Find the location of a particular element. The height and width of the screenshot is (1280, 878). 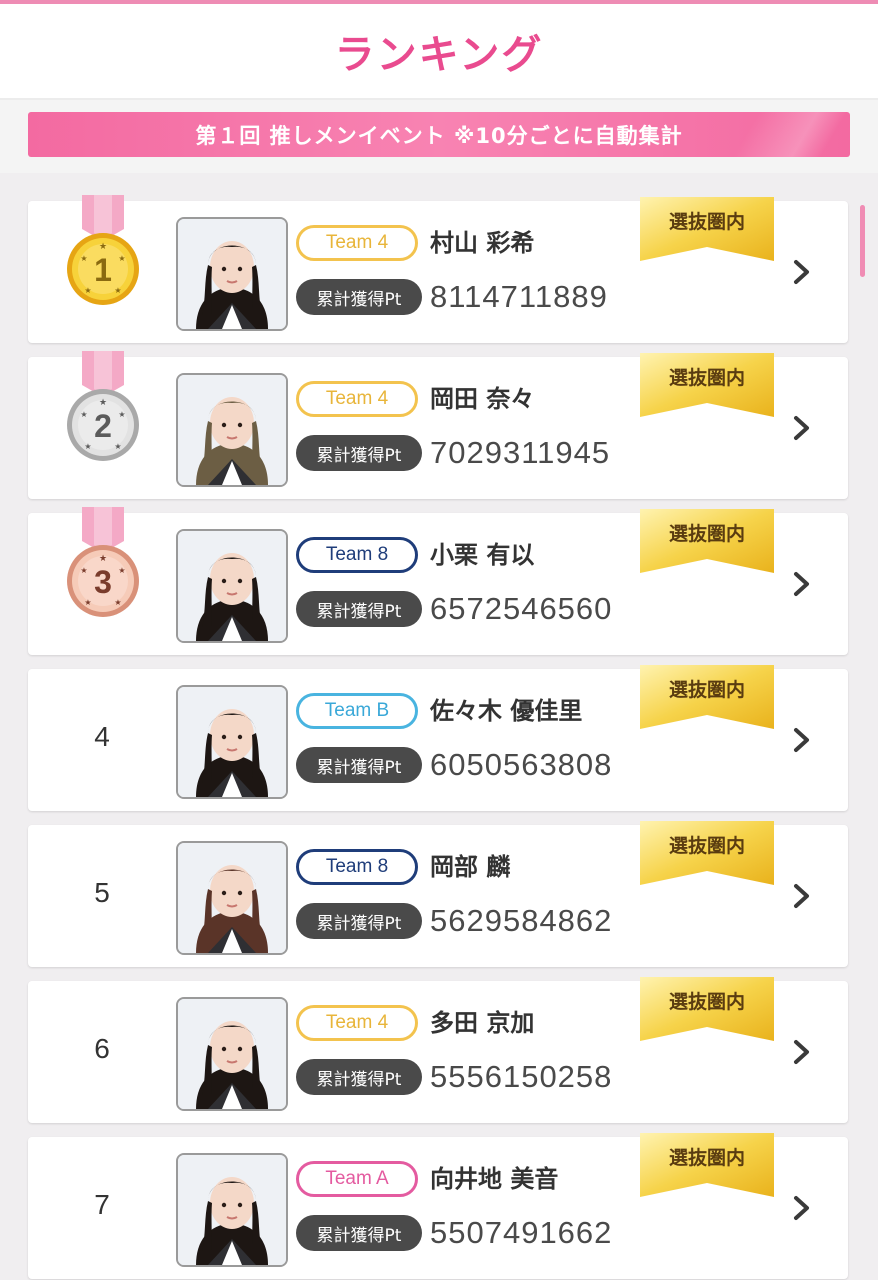

rank-number: 7 is located at coordinates (102, 1204).